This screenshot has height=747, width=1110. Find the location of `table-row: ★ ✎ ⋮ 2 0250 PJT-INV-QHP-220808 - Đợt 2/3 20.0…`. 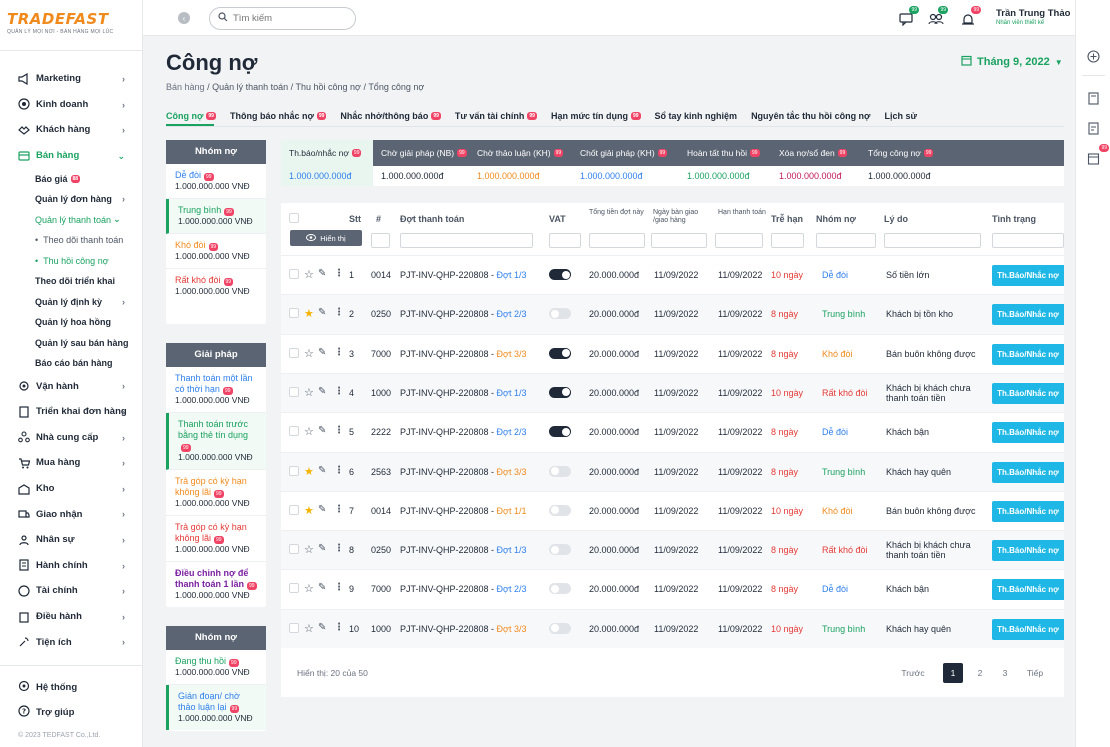

table-row: ★ ✎ ⋮ 2 0250 PJT-INV-QHP-220808 - Đợt 2/3 20.0… is located at coordinates (672, 314).